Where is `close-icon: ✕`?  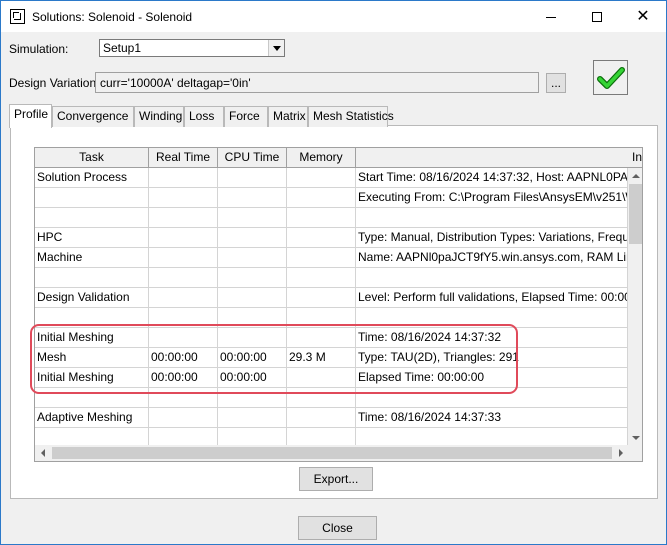 close-icon: ✕ is located at coordinates (643, 16).